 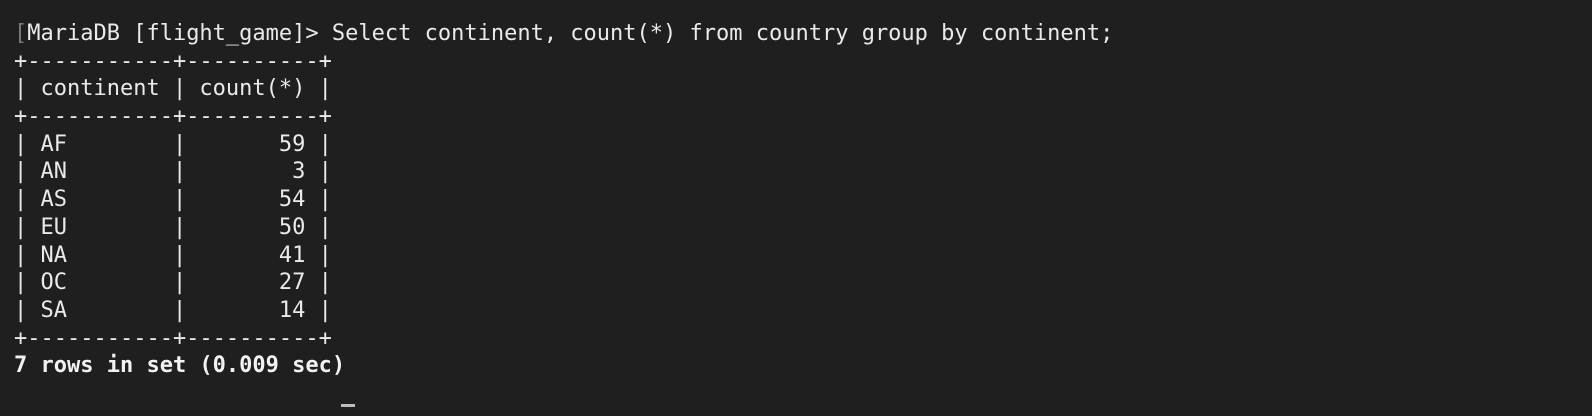 I want to click on line-mark: [, so click(x=21, y=33).